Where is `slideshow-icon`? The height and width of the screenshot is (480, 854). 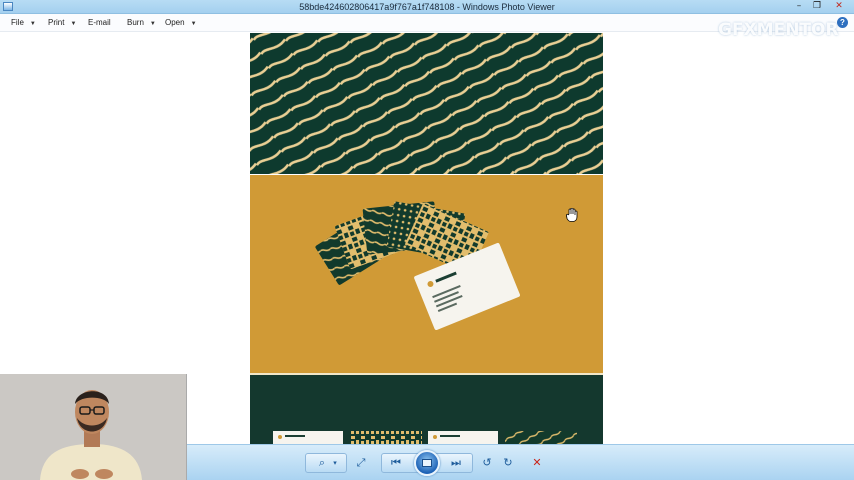
slideshow-icon is located at coordinates (427, 463).